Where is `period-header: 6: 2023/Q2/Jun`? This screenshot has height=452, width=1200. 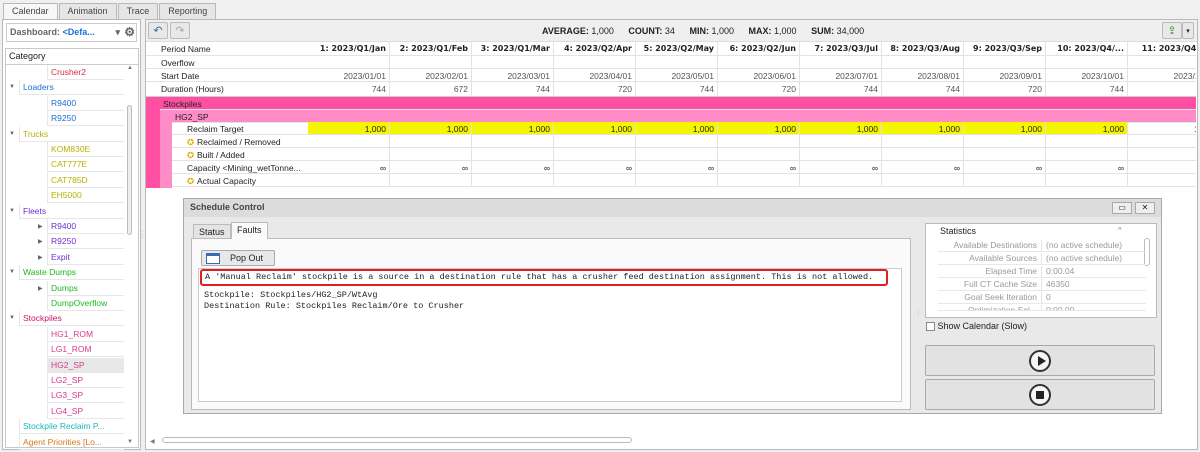 period-header: 6: 2023/Q2/Jun is located at coordinates (759, 48).